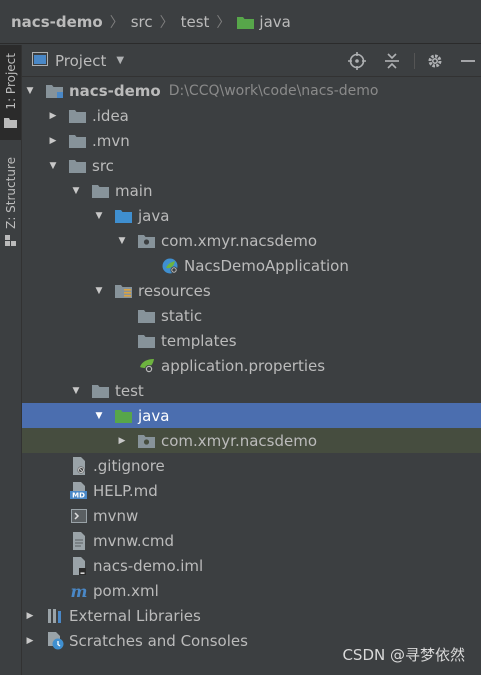  What do you see at coordinates (414, 61) in the screenshot?
I see `header-divider` at bounding box center [414, 61].